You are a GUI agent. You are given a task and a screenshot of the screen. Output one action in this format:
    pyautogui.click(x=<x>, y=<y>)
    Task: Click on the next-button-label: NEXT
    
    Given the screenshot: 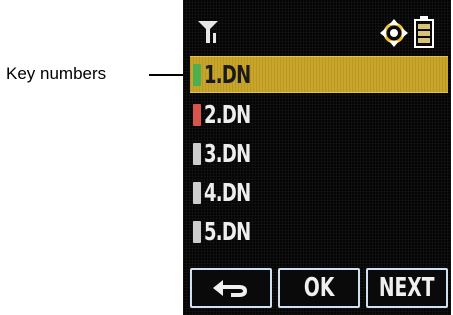 What is the action you would take?
    pyautogui.click(x=407, y=288)
    